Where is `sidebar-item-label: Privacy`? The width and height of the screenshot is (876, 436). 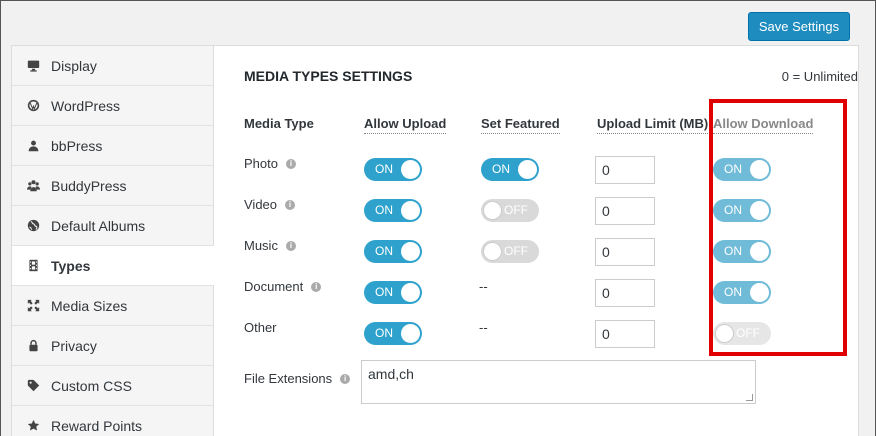 sidebar-item-label: Privacy is located at coordinates (74, 345).